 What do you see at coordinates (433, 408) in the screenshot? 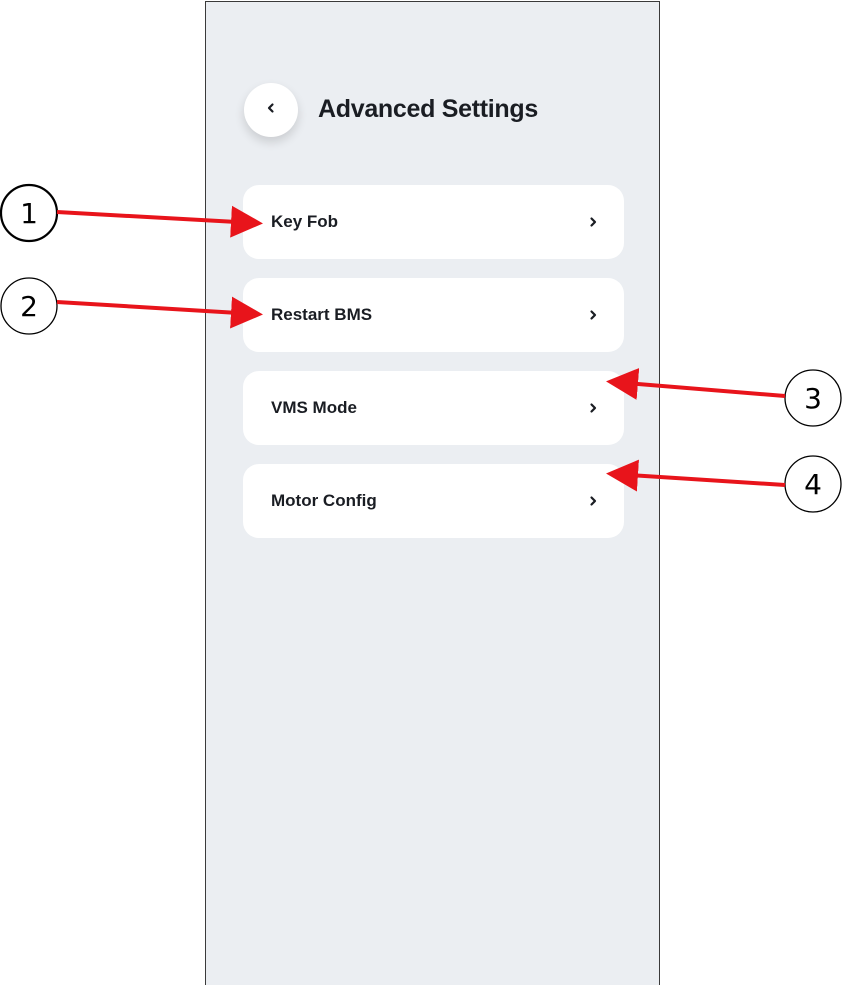
I see `menu-item-vms-mode: VMS Mode` at bounding box center [433, 408].